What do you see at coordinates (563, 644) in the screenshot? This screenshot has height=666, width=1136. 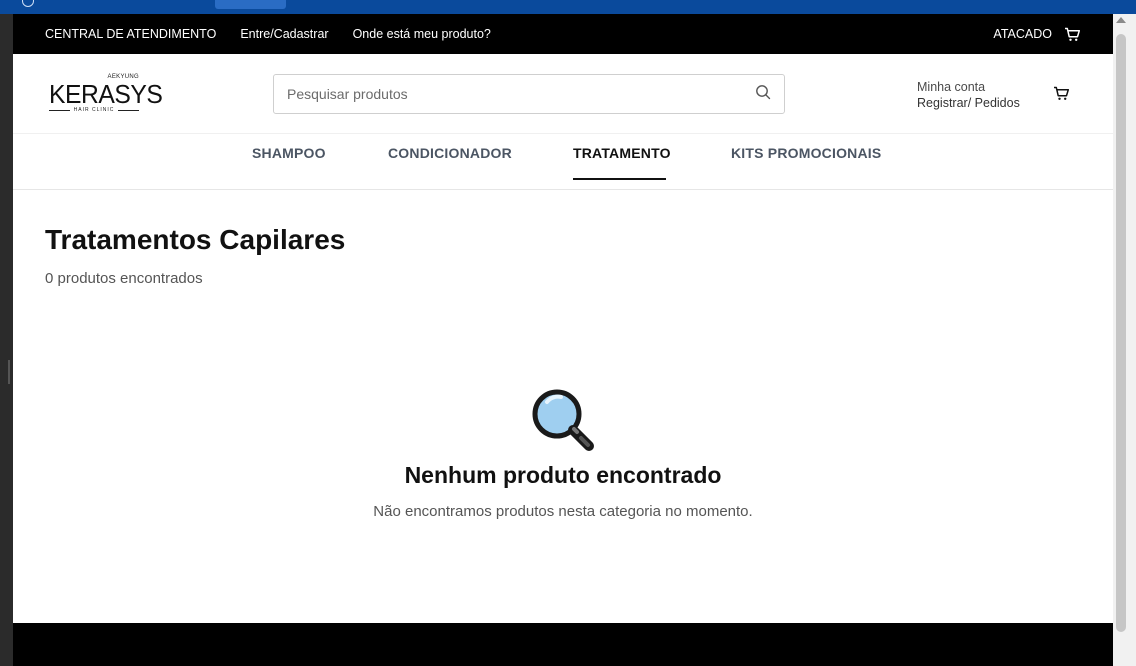 I see `site-footer` at bounding box center [563, 644].